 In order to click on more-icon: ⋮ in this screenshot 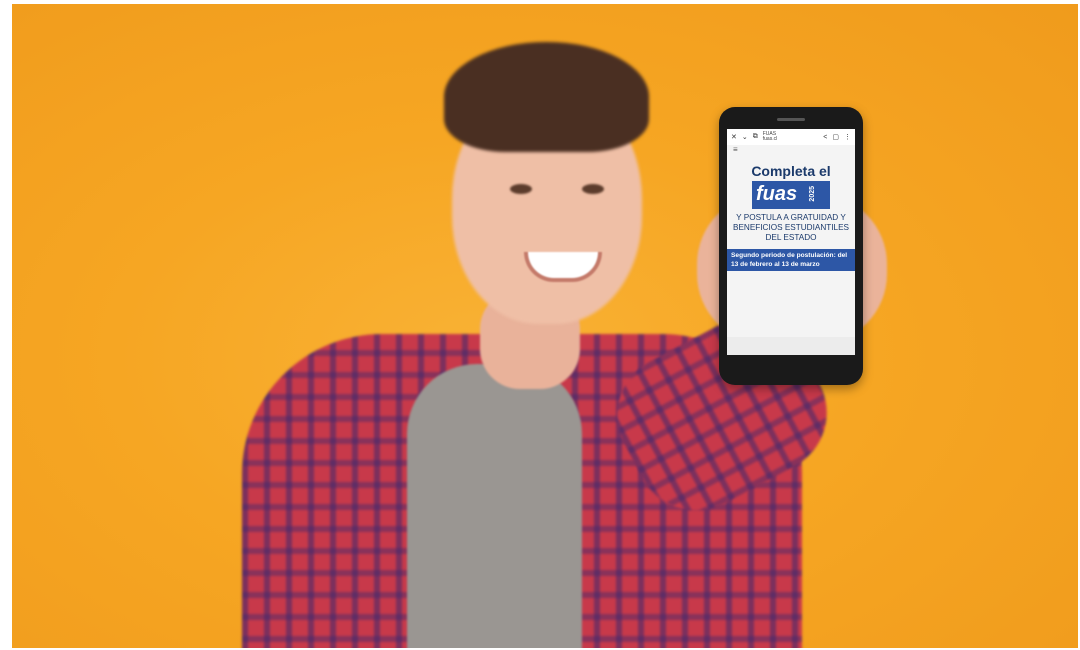, I will do `click(847, 137)`.